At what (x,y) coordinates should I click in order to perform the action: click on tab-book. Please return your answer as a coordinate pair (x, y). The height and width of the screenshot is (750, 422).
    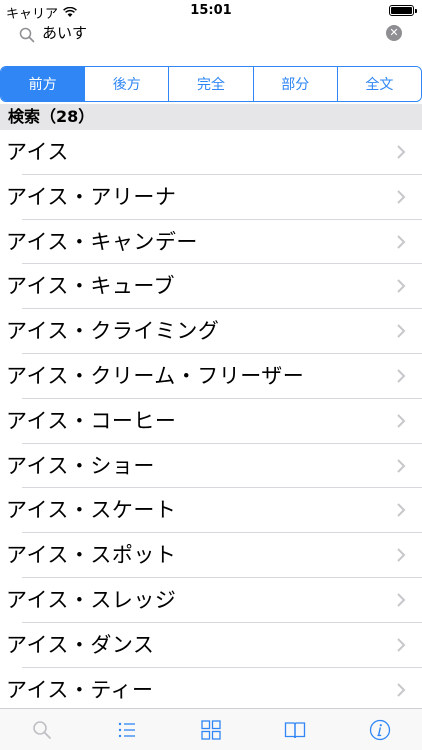
    Looking at the image, I should click on (295, 729).